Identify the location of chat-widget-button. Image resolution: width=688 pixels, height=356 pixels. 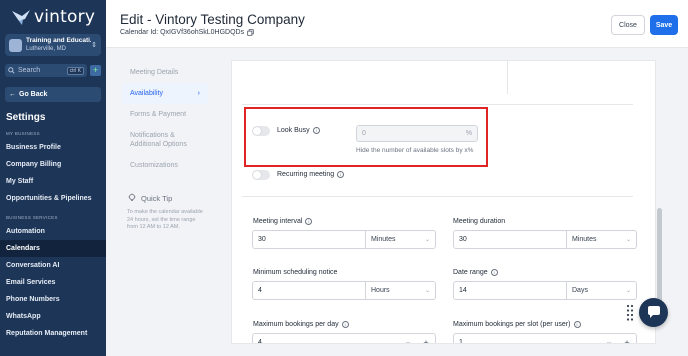
(653, 312).